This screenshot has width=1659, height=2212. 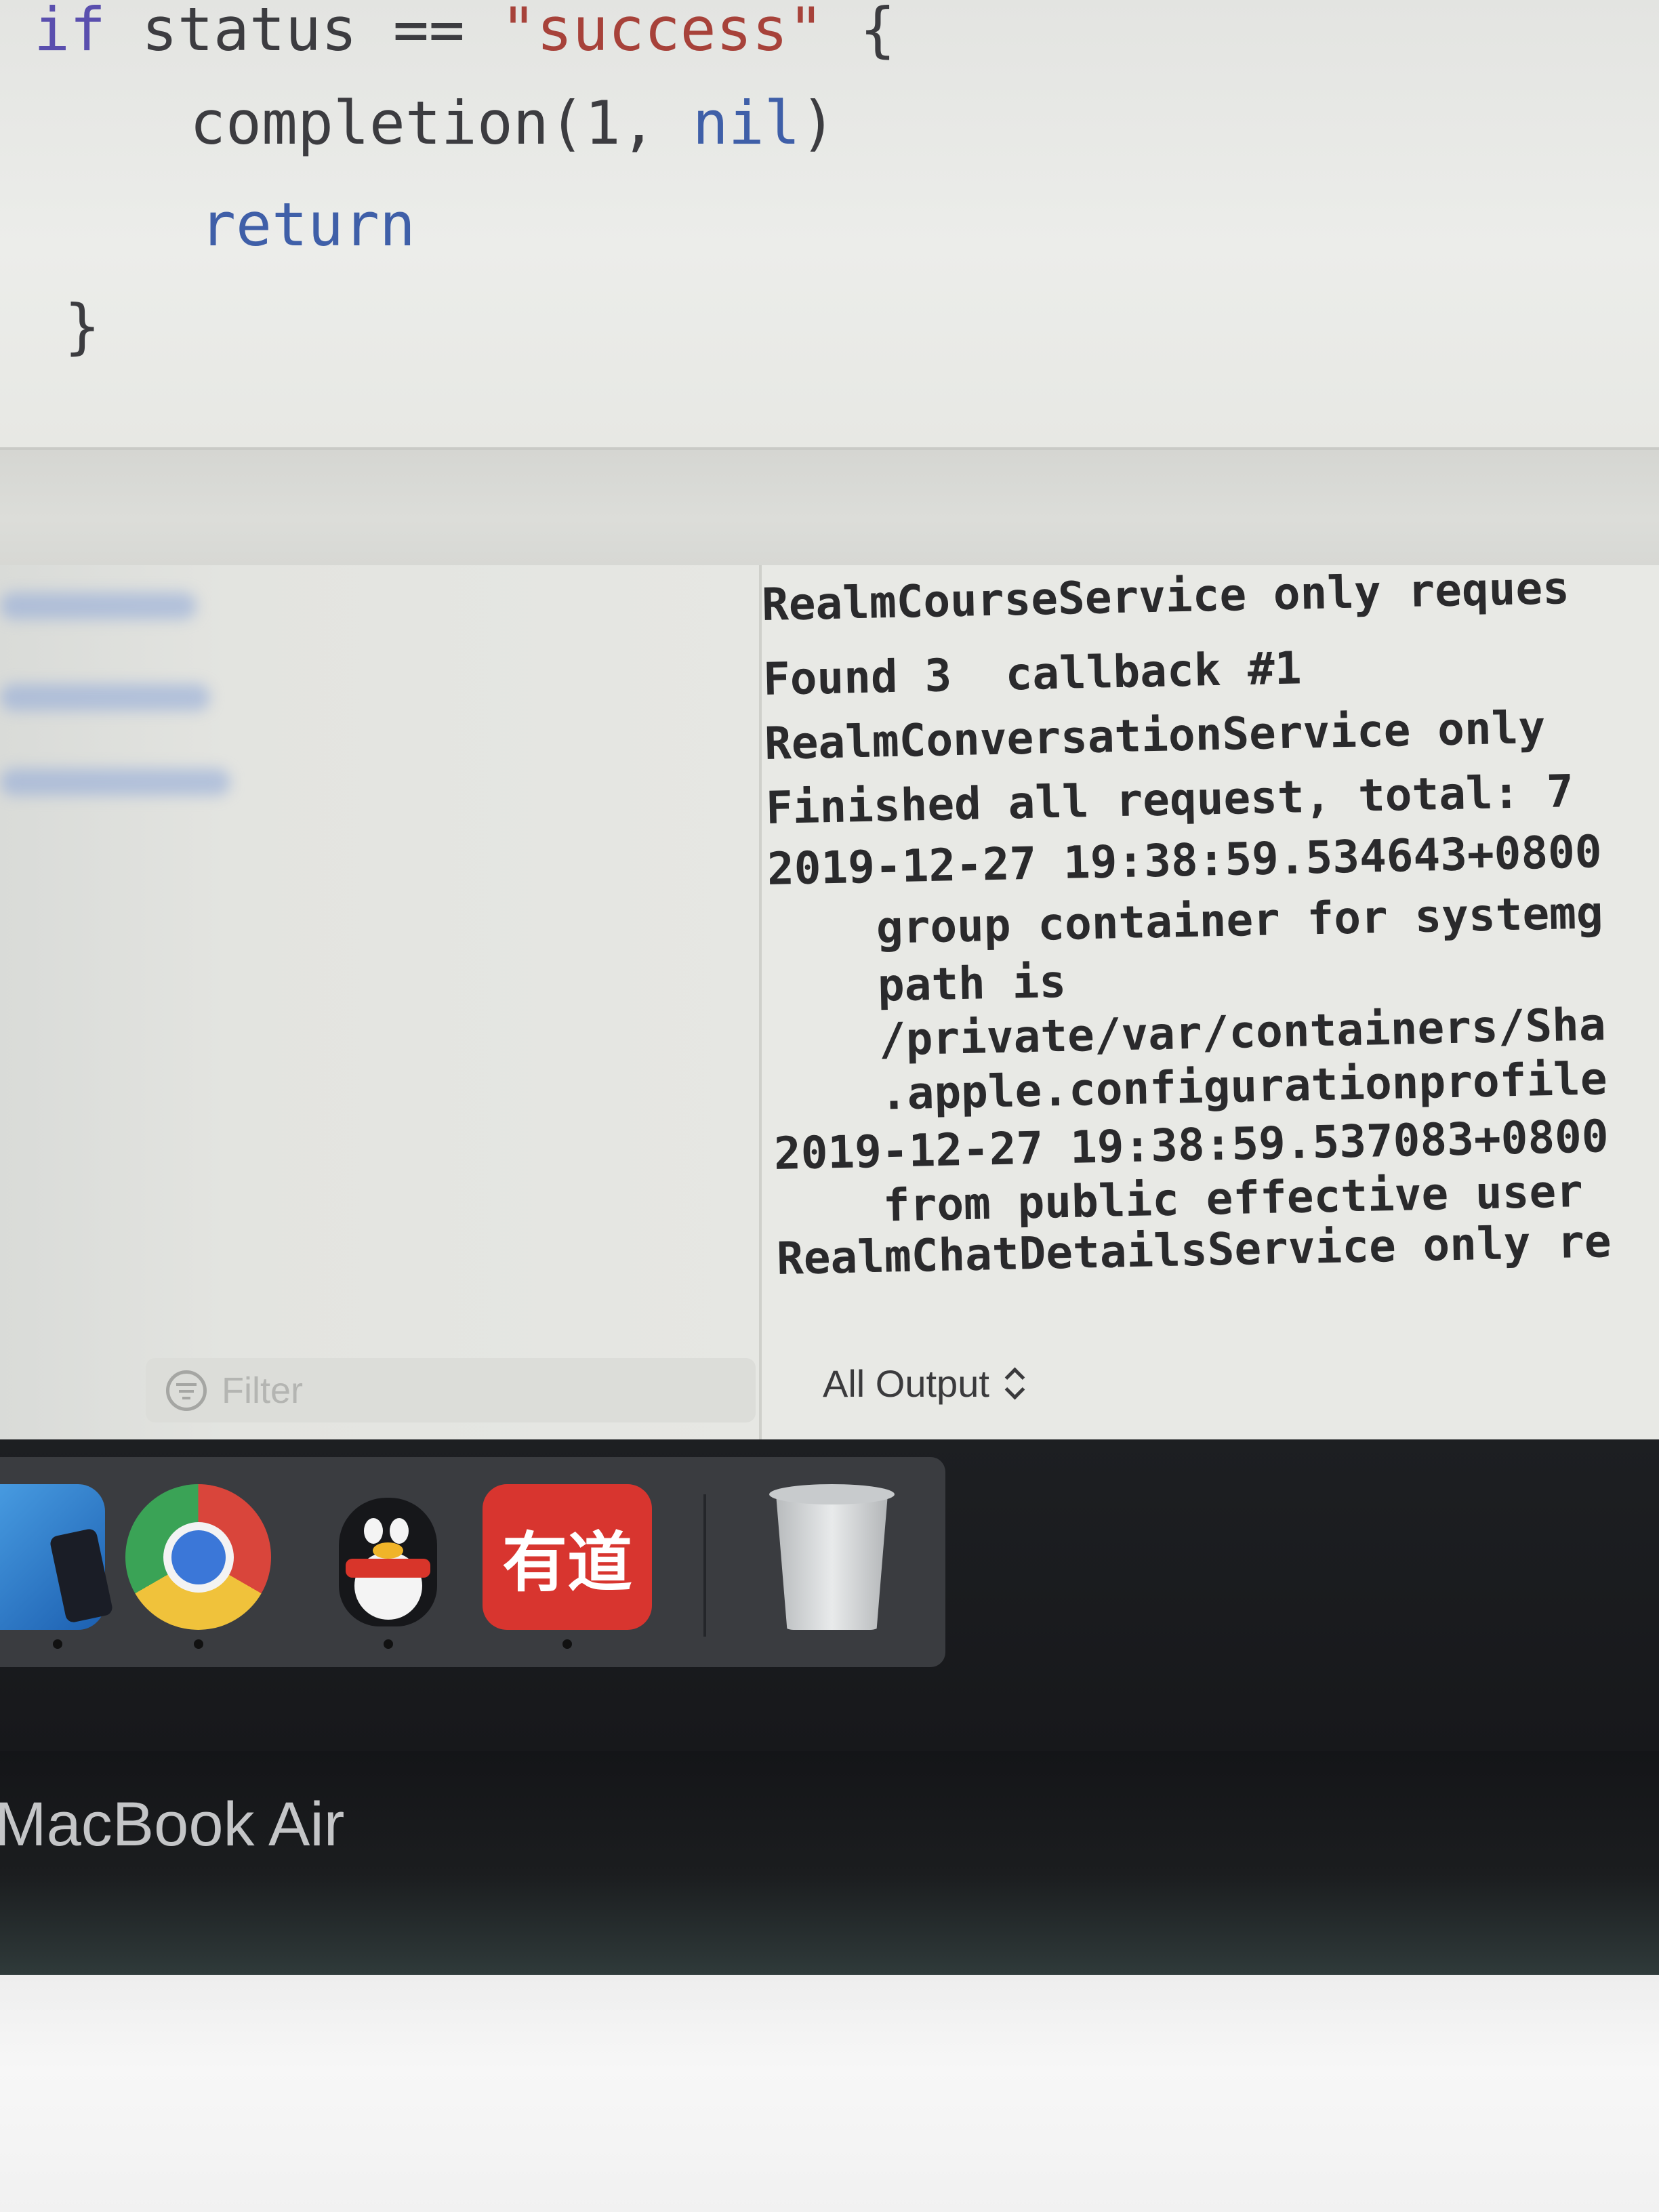 I want to click on qq-penguin-icon, so click(x=388, y=1566).